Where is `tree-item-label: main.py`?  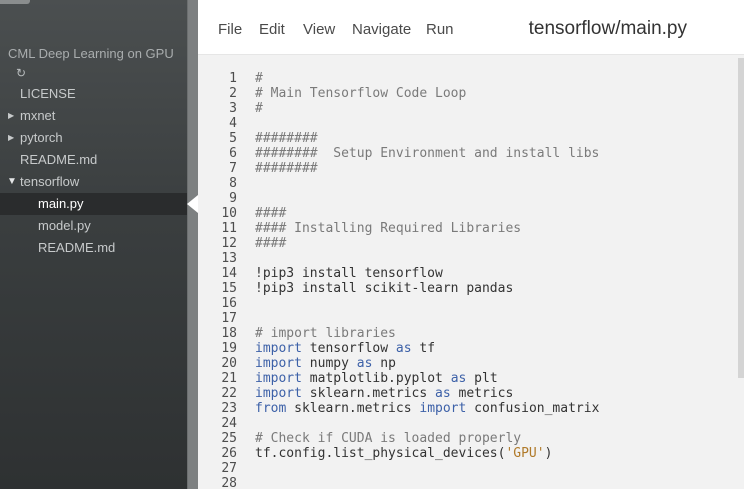 tree-item-label: main.py is located at coordinates (61, 203).